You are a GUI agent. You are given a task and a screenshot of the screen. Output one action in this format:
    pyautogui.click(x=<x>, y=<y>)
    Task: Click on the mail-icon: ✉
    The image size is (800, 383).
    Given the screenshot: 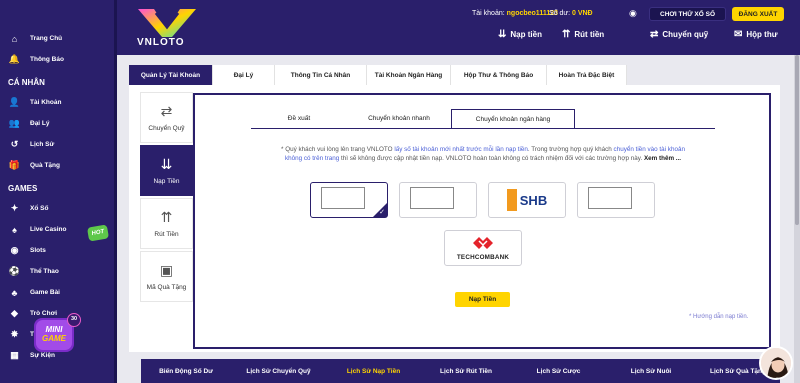 What is the action you would take?
    pyautogui.click(x=738, y=34)
    